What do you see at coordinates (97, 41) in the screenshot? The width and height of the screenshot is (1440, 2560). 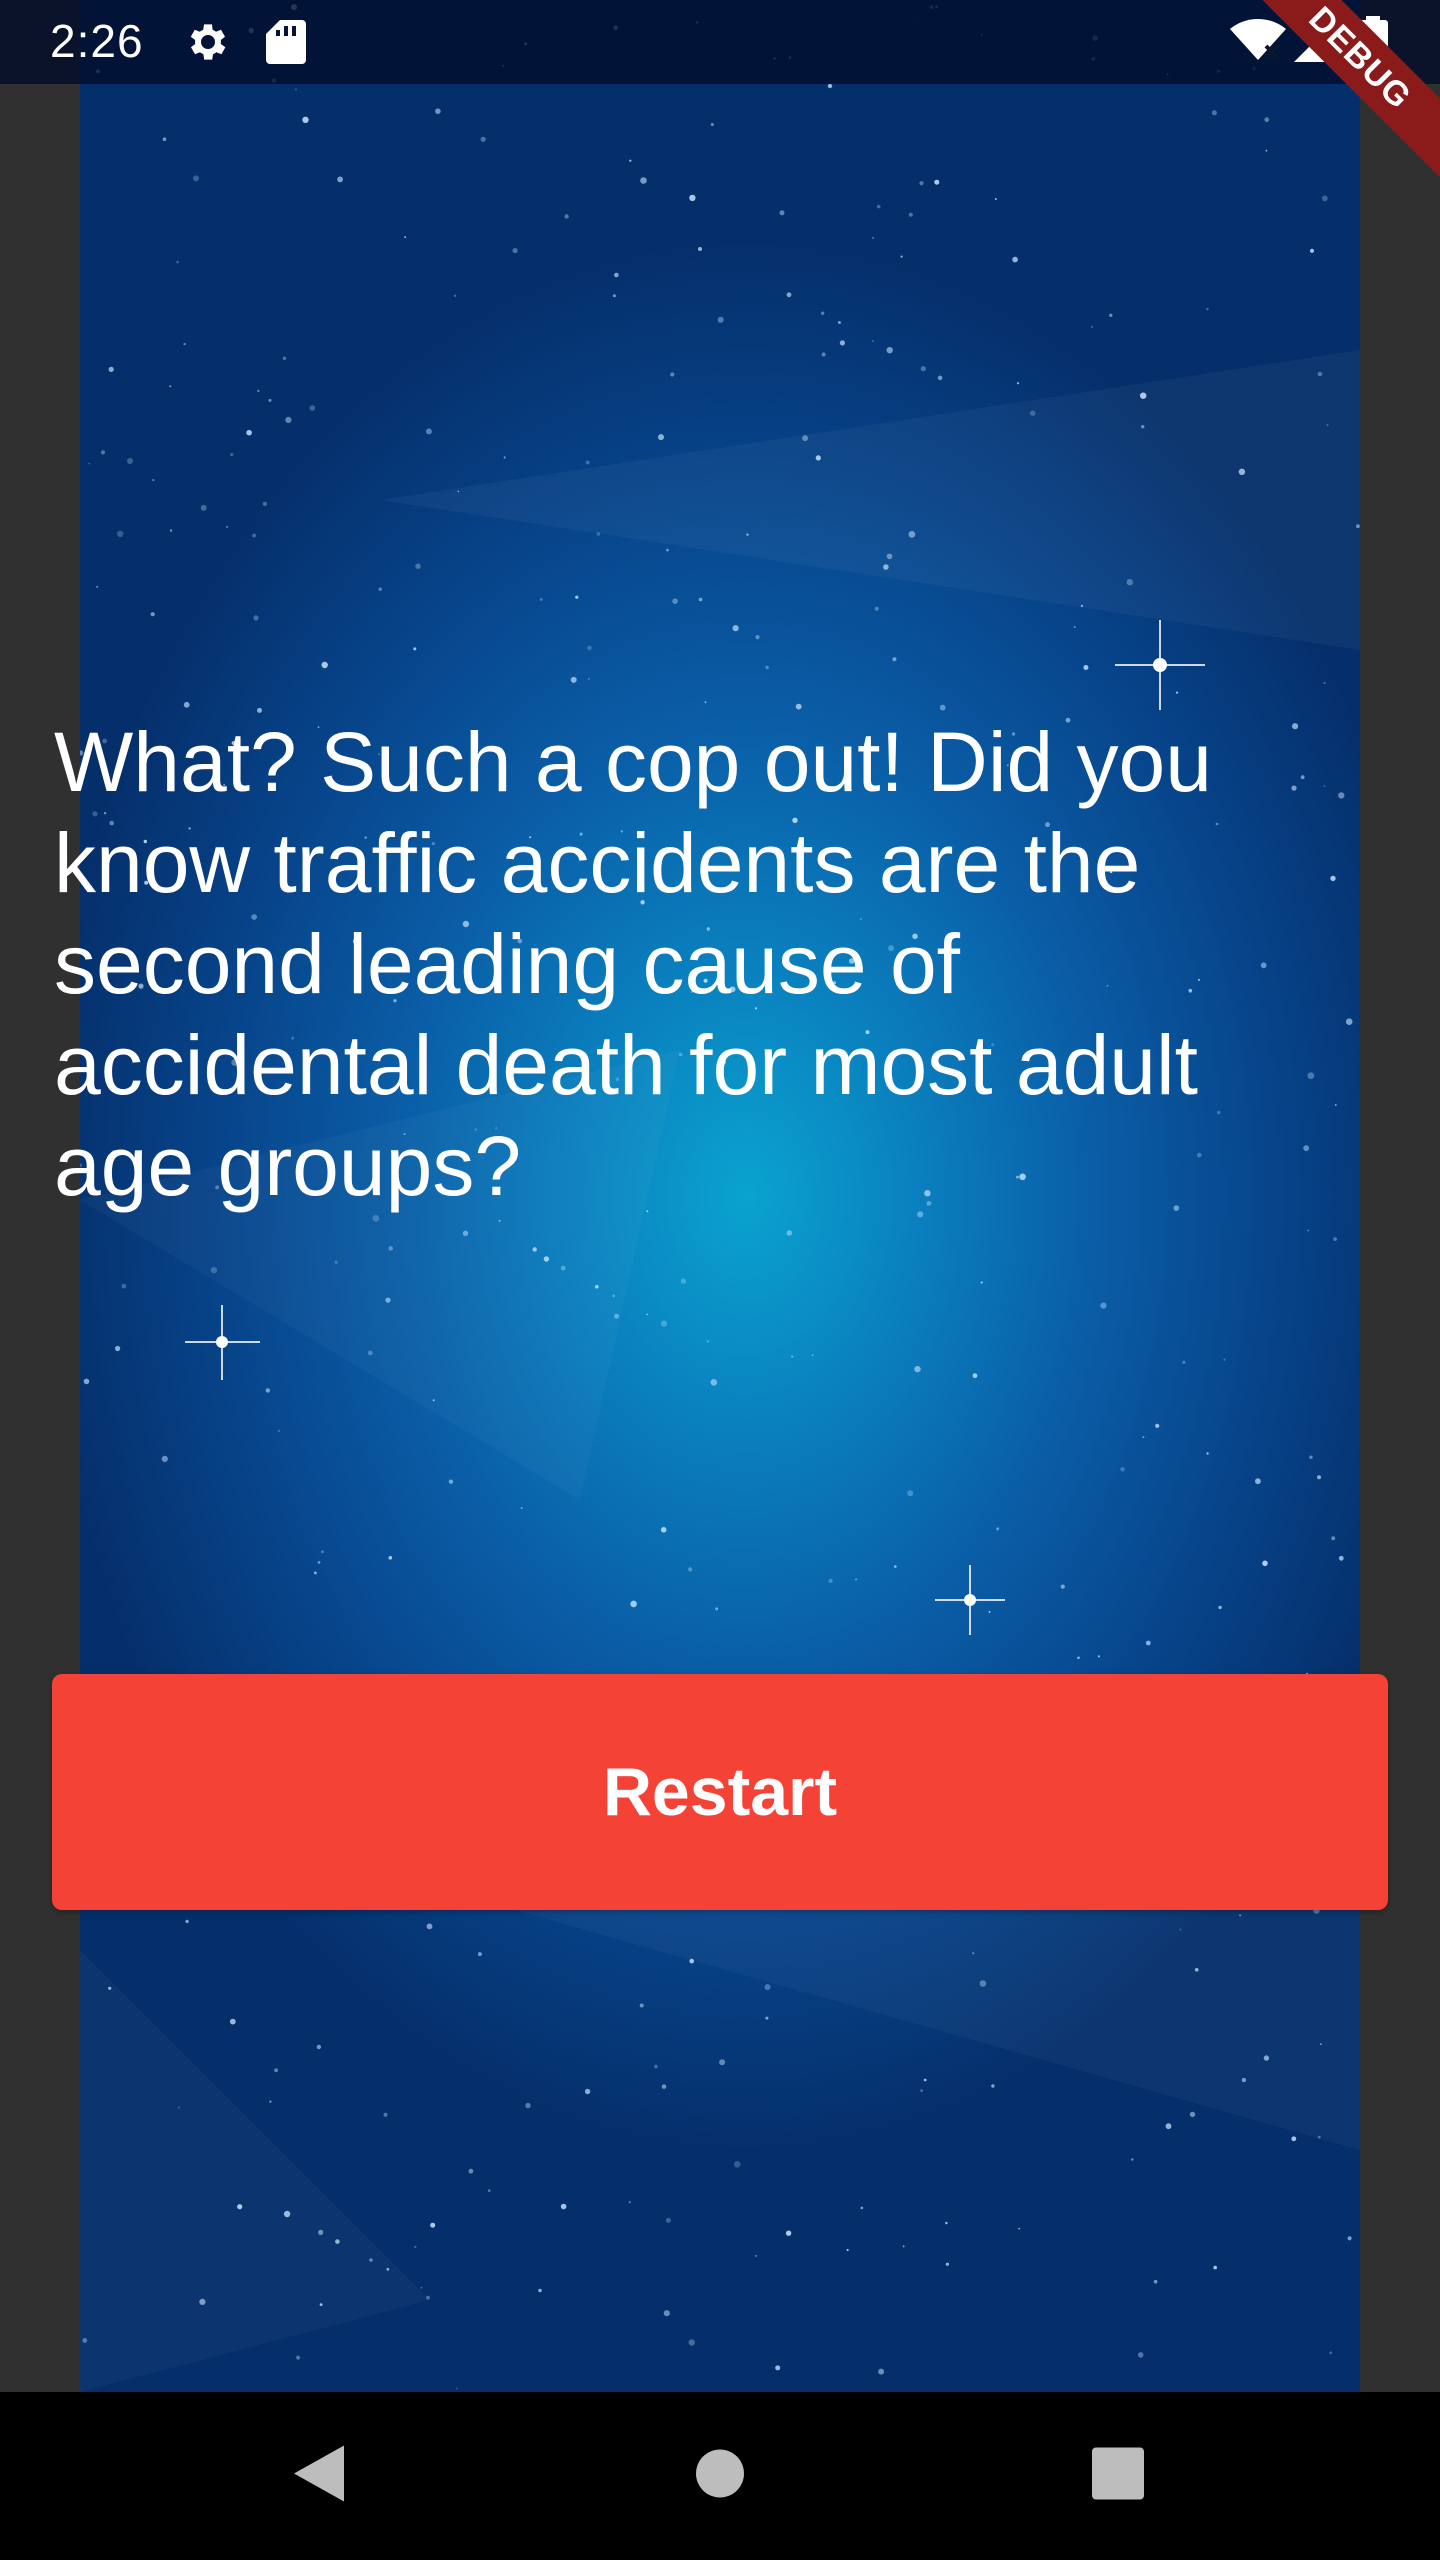 I see `status-time: 2:26` at bounding box center [97, 41].